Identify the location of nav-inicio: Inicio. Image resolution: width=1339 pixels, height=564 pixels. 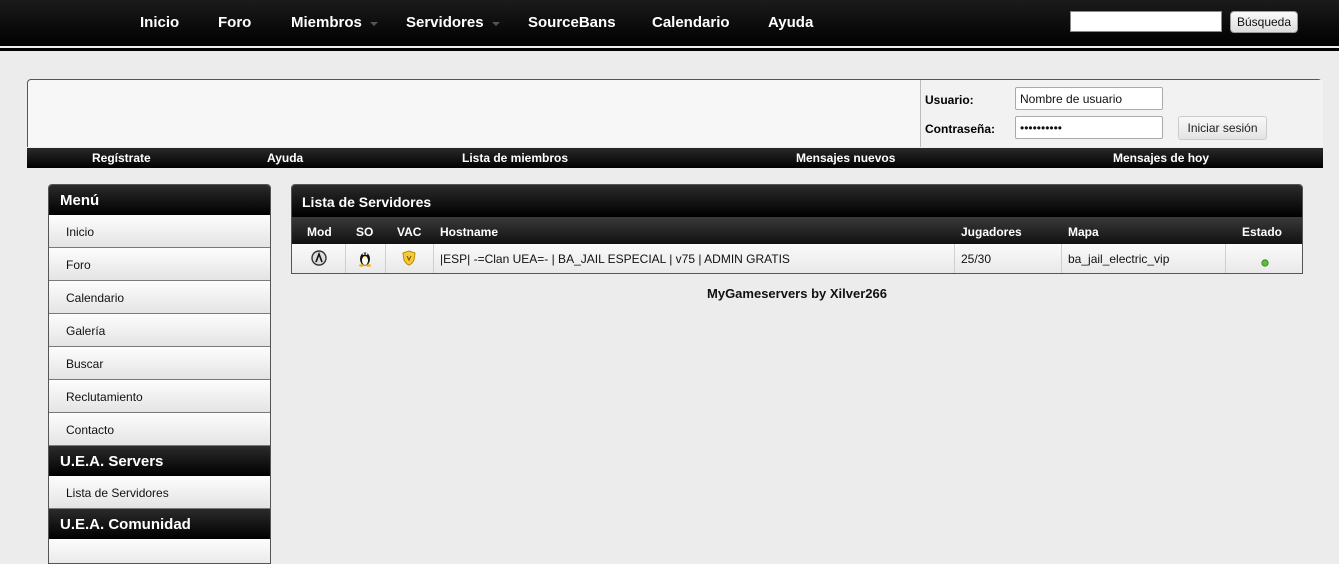
(159, 22).